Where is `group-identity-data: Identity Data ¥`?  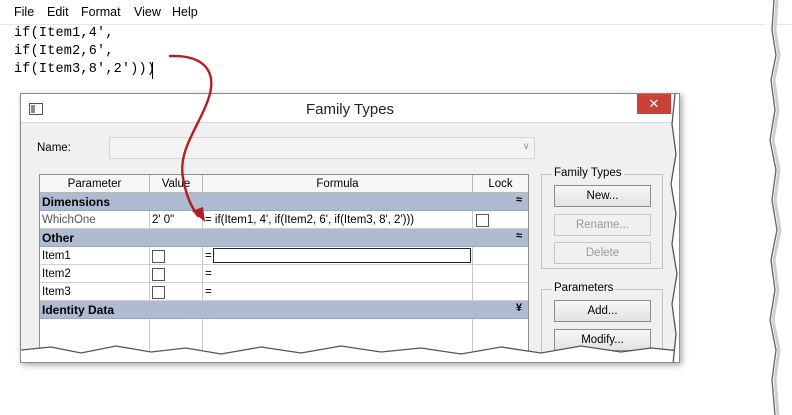
group-identity-data: Identity Data ¥ is located at coordinates (284, 310).